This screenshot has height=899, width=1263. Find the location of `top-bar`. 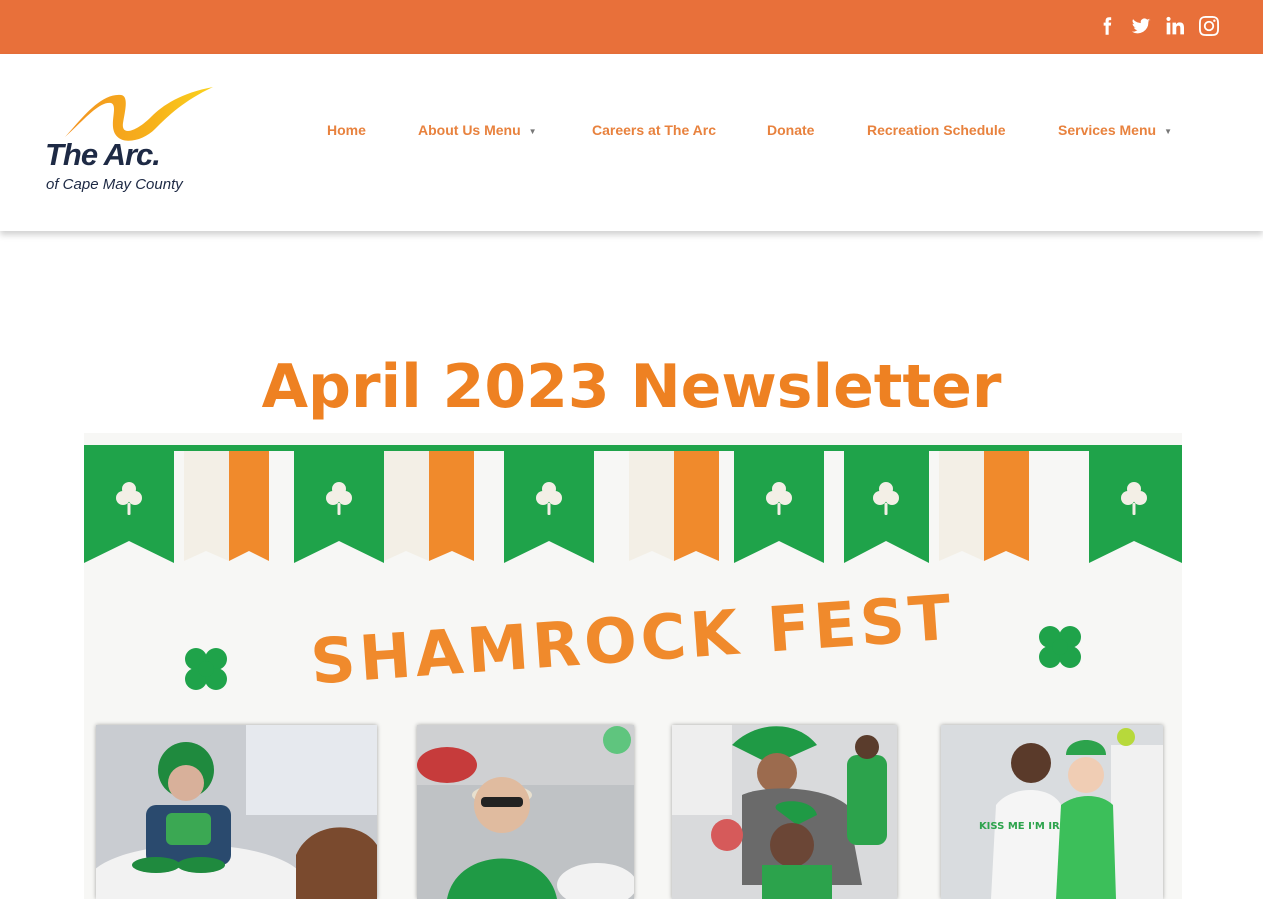

top-bar is located at coordinates (631, 27).